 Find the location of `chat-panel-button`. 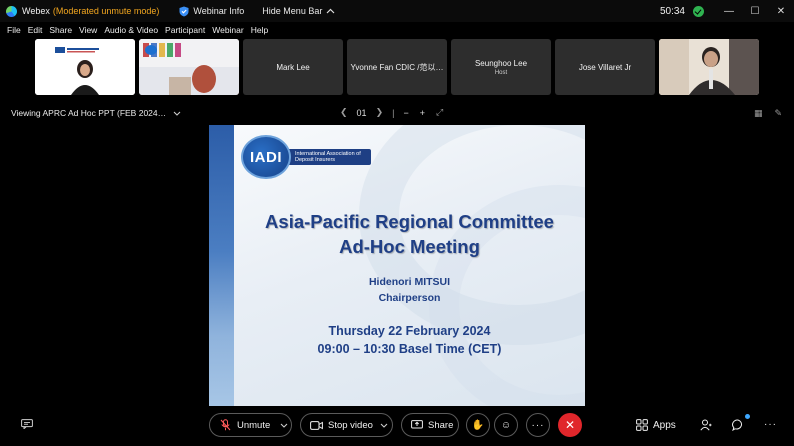

chat-panel-button is located at coordinates (738, 425).